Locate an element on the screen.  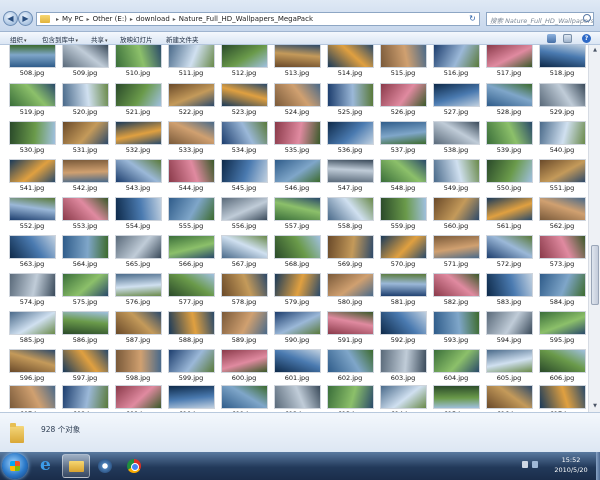
organize-button: 组织▾ is located at coordinates (18, 39).